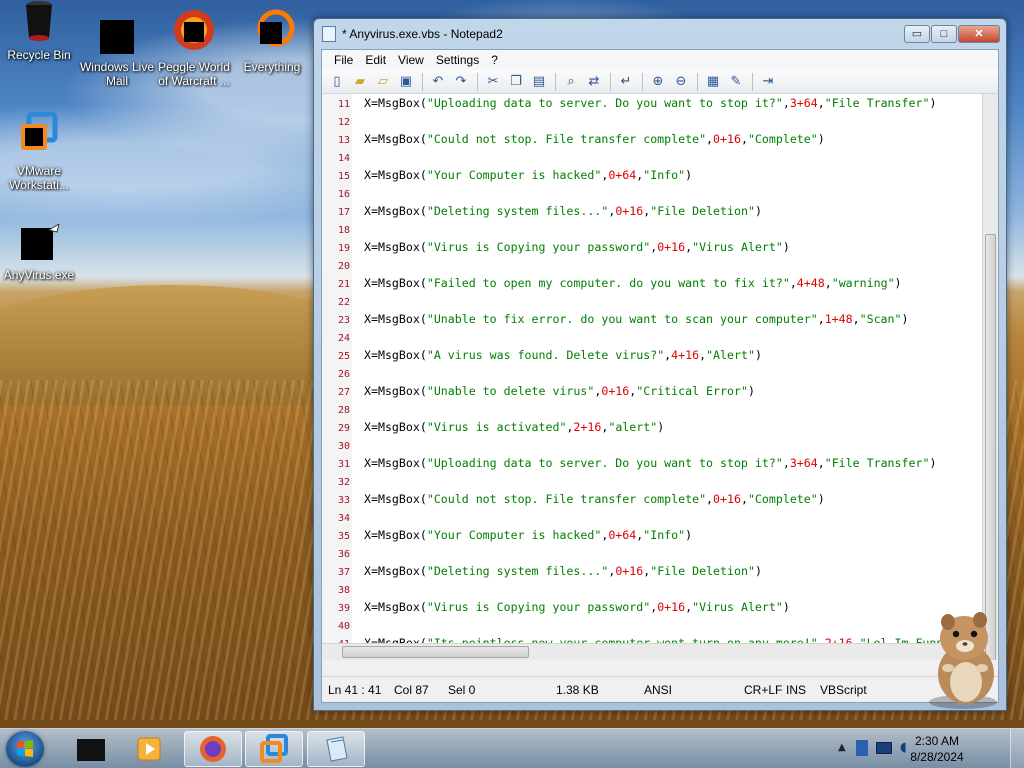 This screenshot has height=768, width=1024. What do you see at coordinates (438, 82) in the screenshot?
I see `undo-icon: ↶` at bounding box center [438, 82].